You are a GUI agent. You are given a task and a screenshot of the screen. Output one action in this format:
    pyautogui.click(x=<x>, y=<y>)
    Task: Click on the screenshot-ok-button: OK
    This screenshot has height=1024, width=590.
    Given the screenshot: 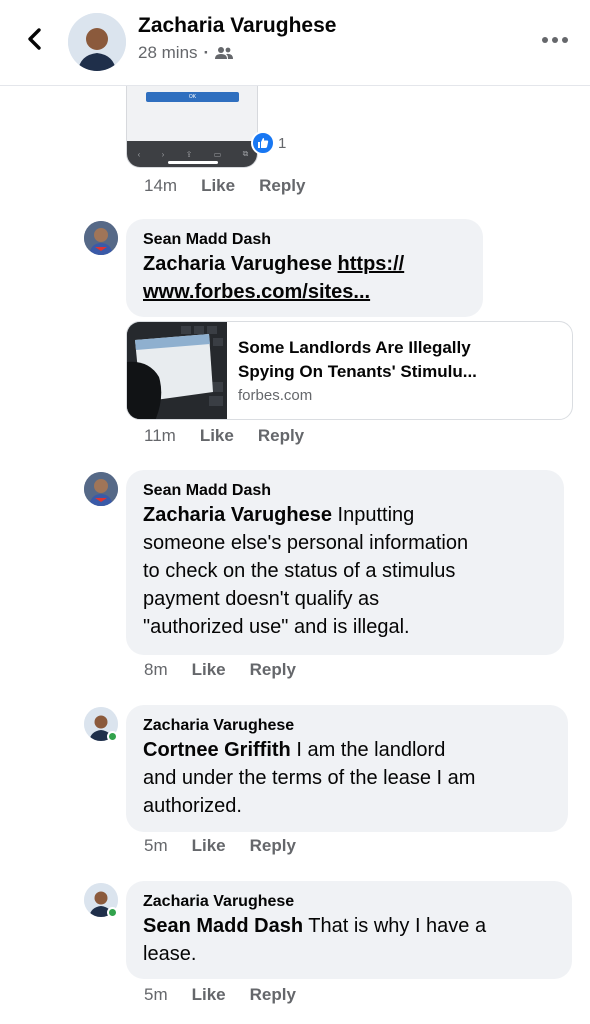 What is the action you would take?
    pyautogui.click(x=192, y=97)
    